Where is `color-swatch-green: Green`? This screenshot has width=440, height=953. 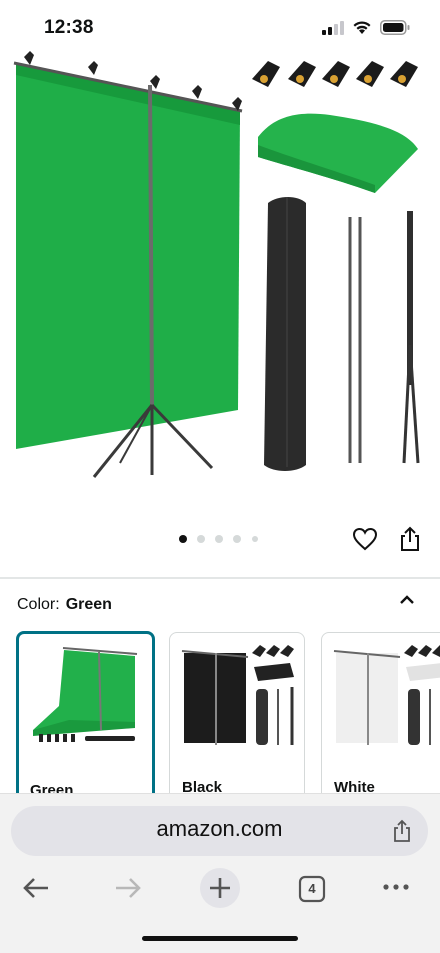 color-swatch-green: Green is located at coordinates (85, 720).